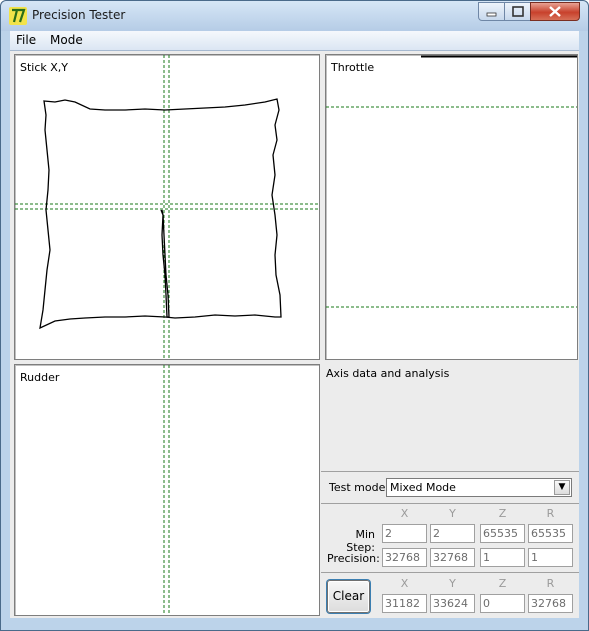 Image resolution: width=589 pixels, height=631 pixels. I want to click on window-title: Precision Tester, so click(79, 15).